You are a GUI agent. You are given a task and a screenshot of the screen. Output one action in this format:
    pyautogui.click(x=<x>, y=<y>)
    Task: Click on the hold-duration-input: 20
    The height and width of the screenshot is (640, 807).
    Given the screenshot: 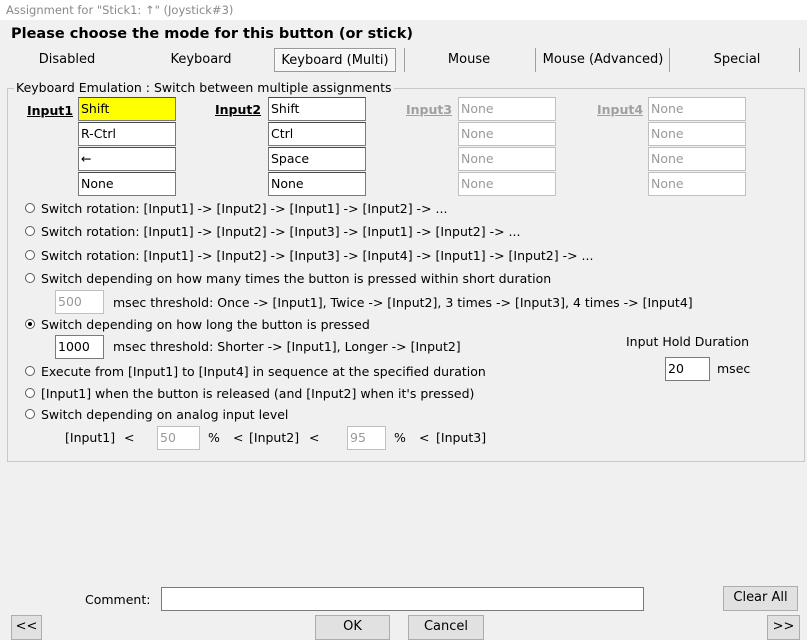 What is the action you would take?
    pyautogui.click(x=687, y=369)
    